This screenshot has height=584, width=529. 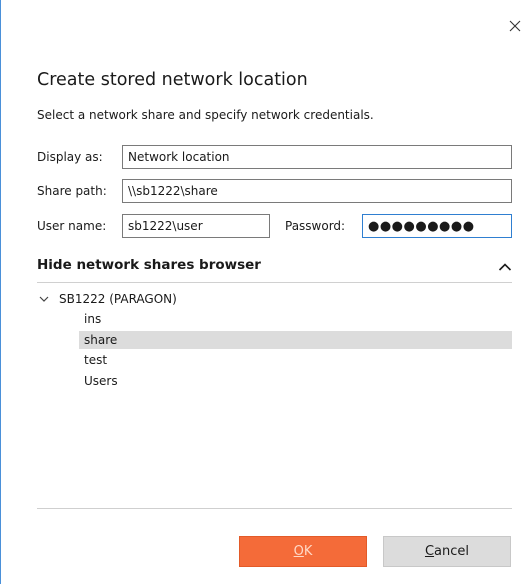 What do you see at coordinates (172, 80) in the screenshot?
I see `dialog-title: Create stored network location` at bounding box center [172, 80].